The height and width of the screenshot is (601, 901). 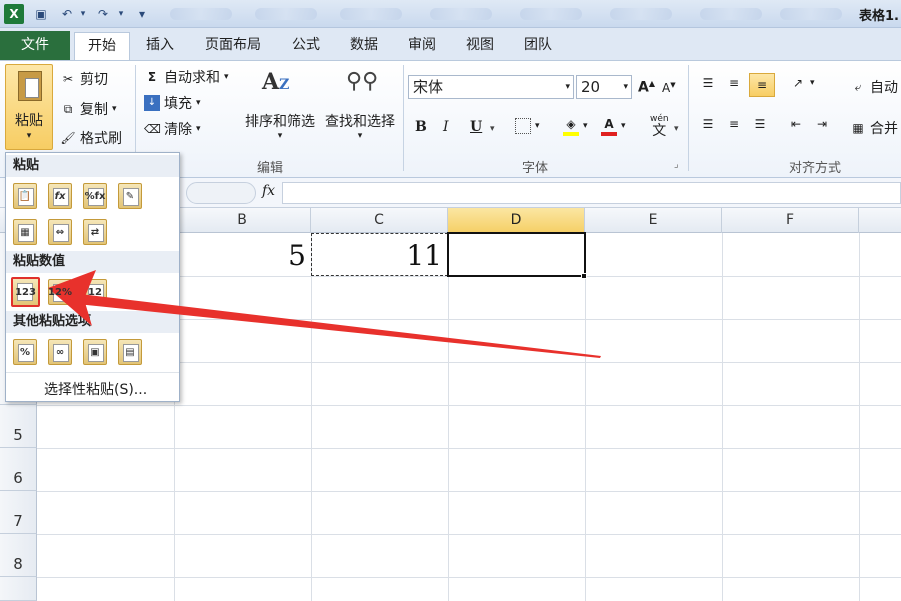 I want to click on formula-icon: fx, so click(x=60, y=196).